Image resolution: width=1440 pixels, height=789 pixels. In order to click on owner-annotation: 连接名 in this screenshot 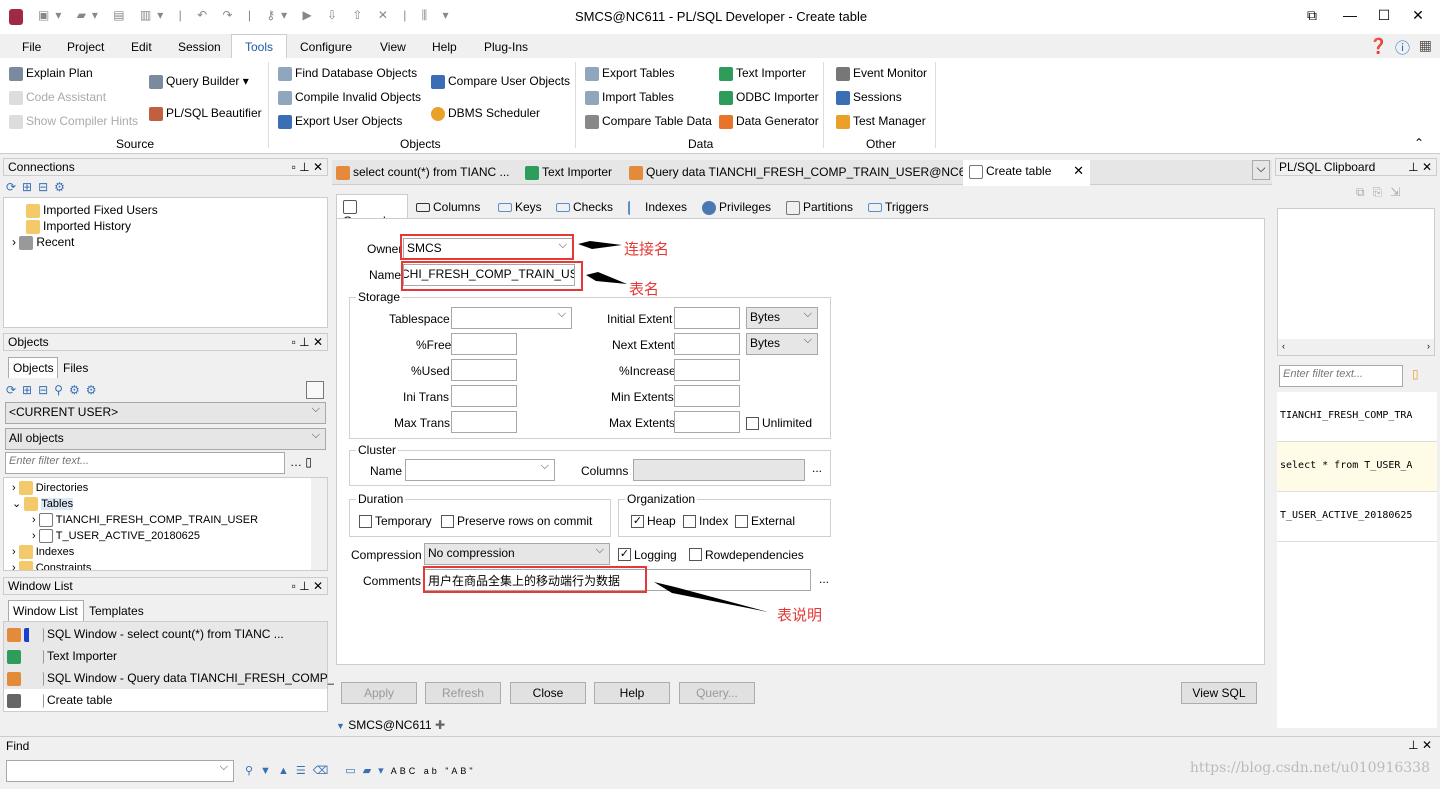, I will do `click(647, 249)`.